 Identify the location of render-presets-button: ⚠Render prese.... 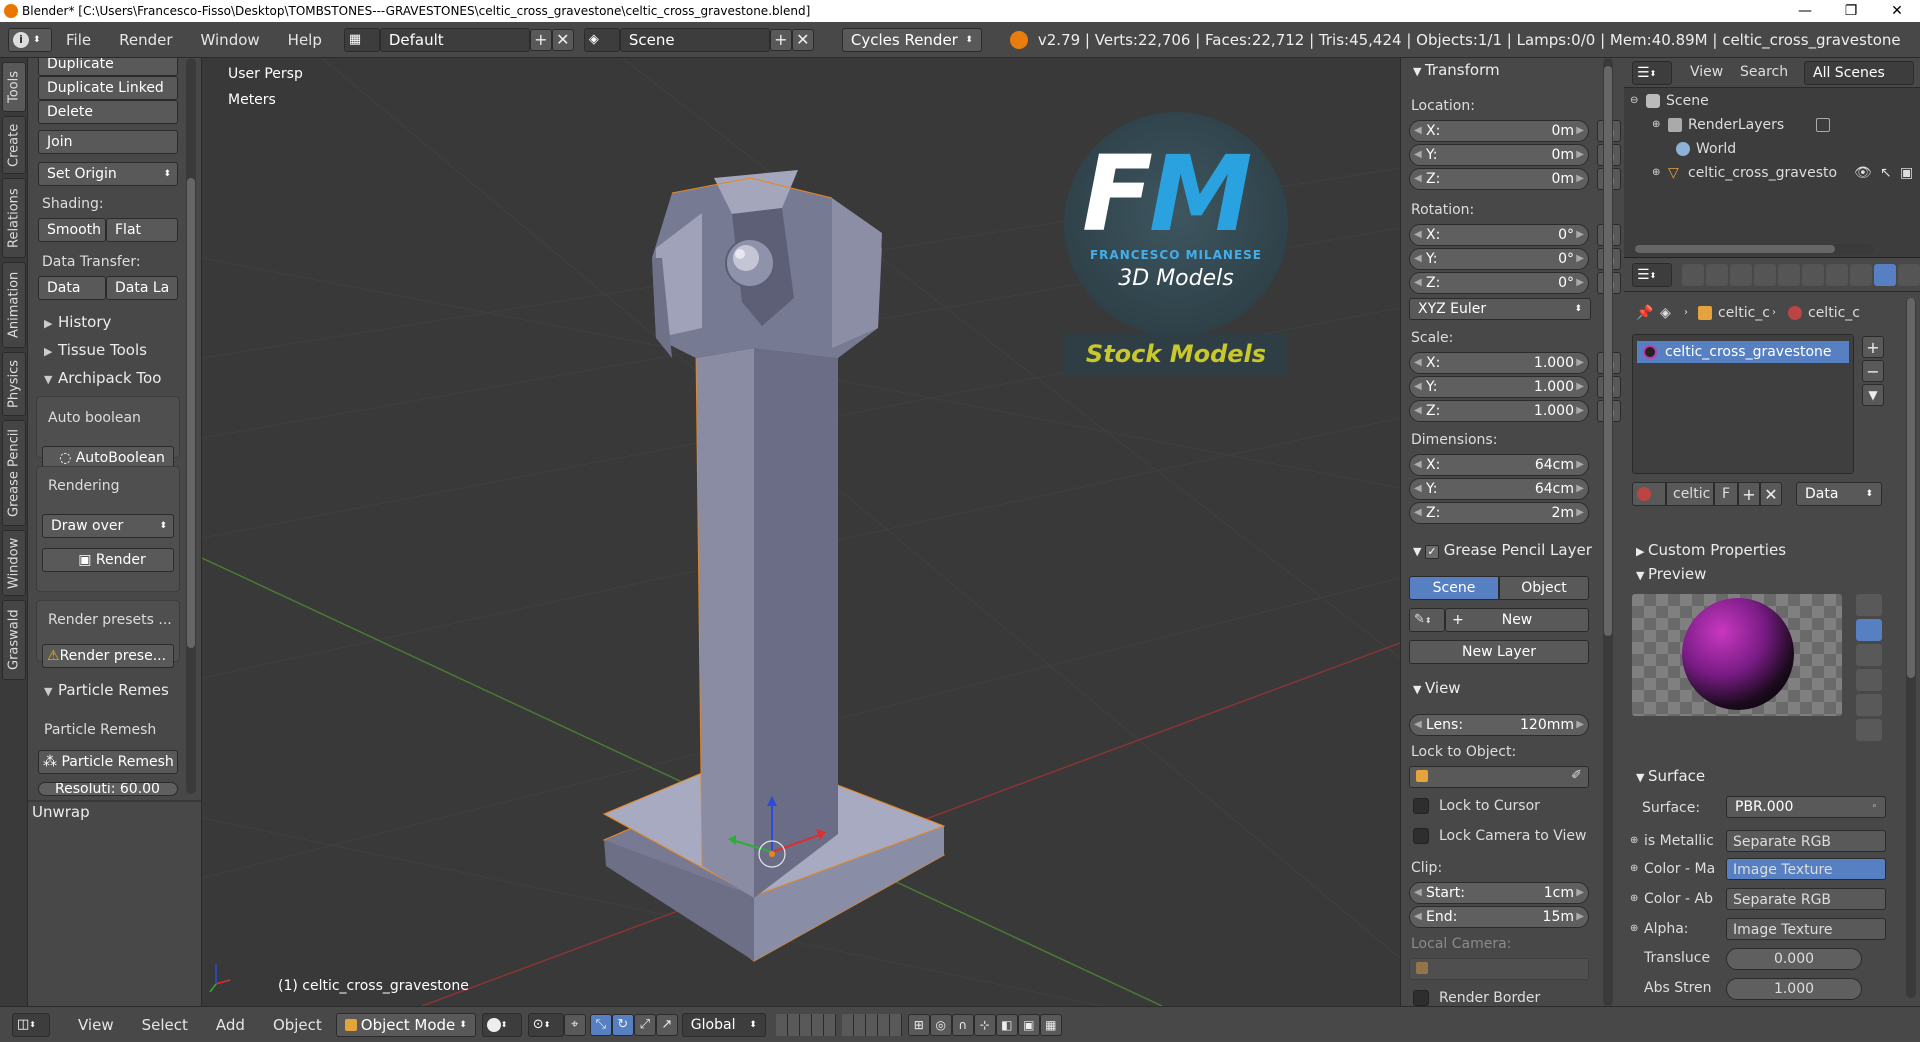
(108, 656).